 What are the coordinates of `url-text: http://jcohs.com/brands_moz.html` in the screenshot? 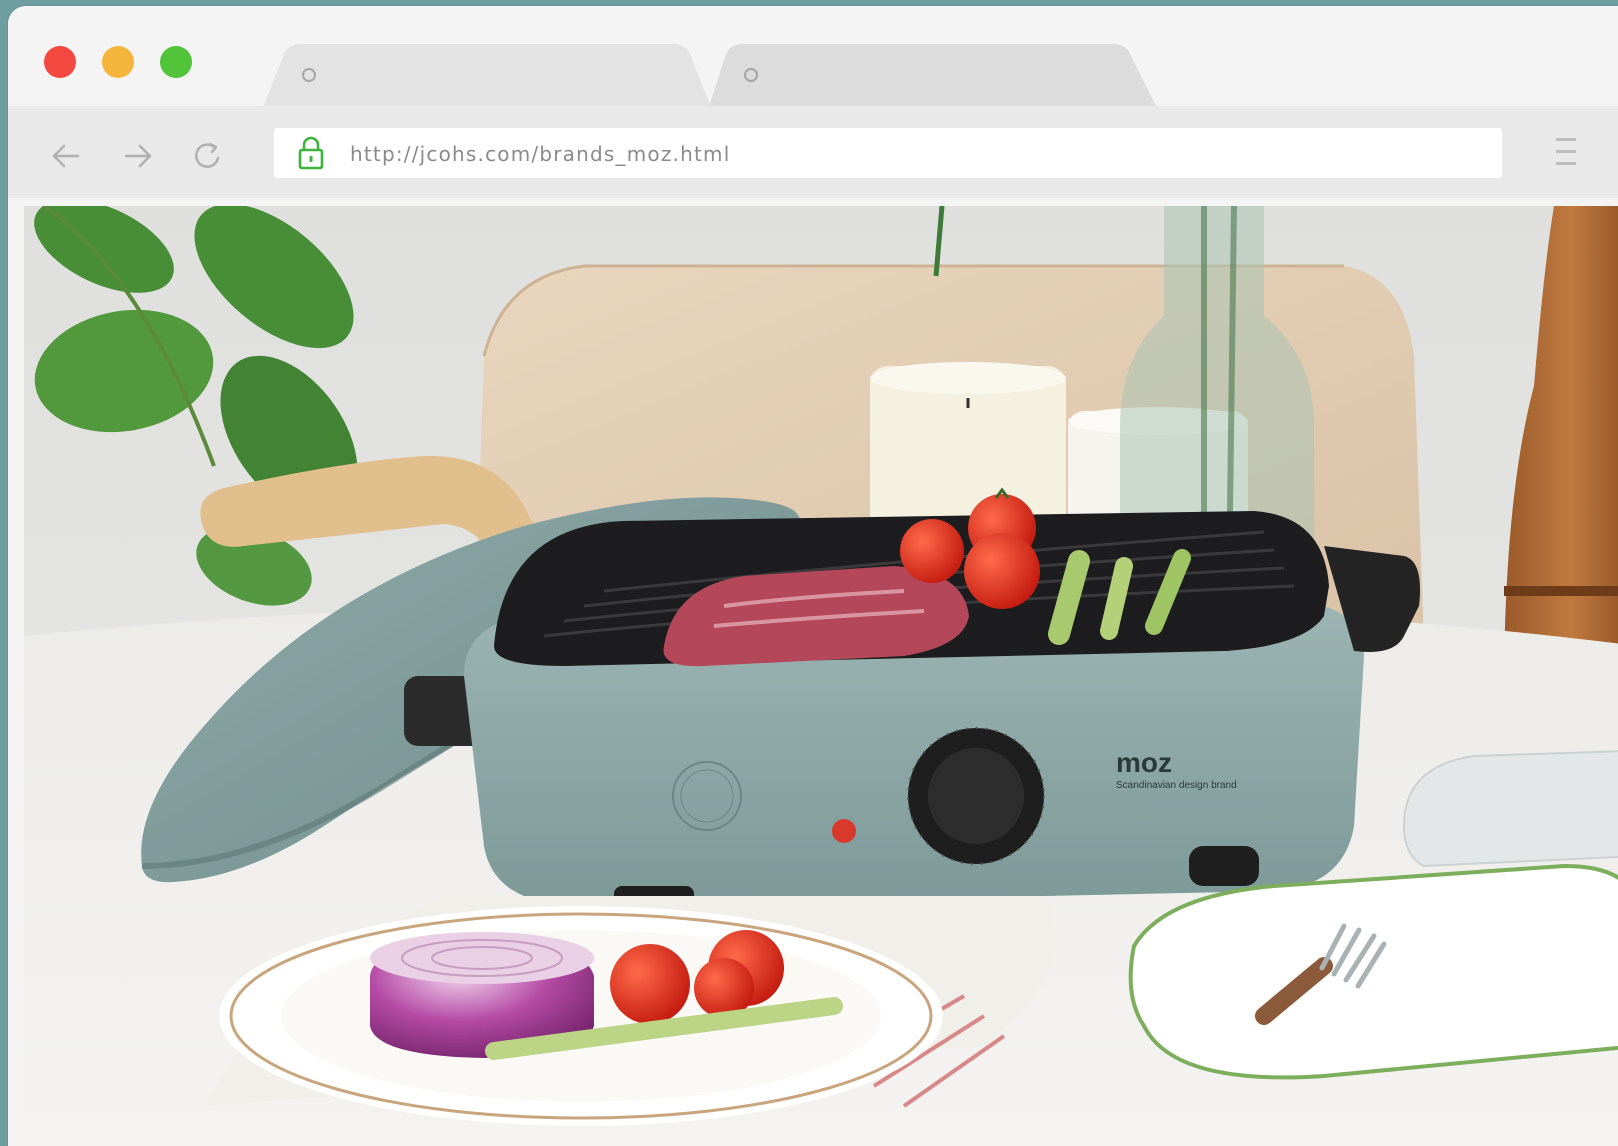 It's located at (540, 154).